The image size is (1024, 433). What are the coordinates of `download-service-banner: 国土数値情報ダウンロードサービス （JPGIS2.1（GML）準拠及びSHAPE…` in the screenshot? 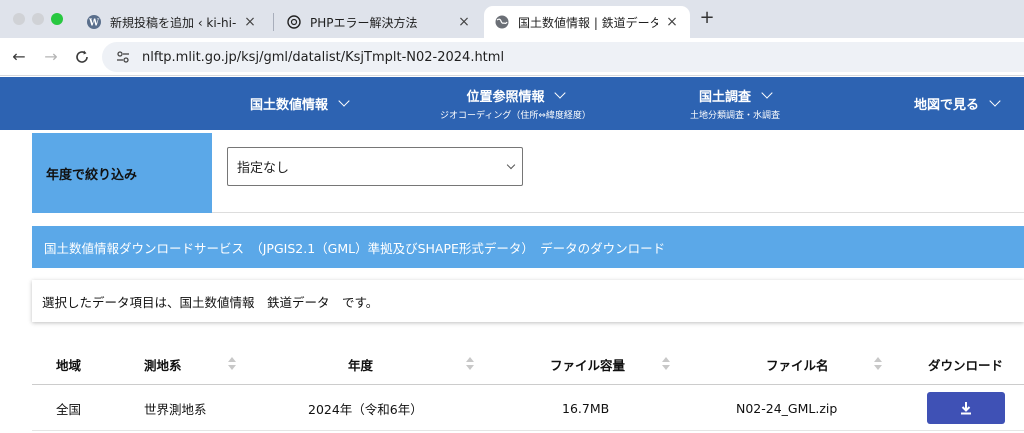 It's located at (528, 247).